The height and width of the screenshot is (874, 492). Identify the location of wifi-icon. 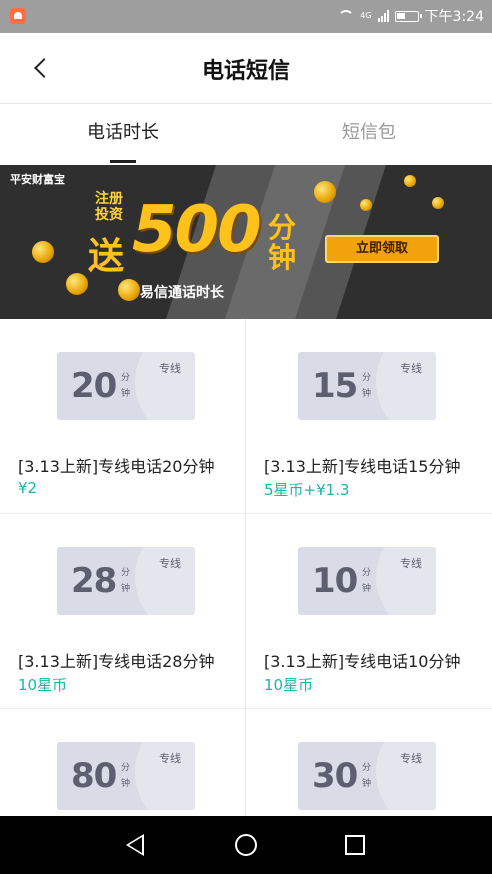
(346, 16).